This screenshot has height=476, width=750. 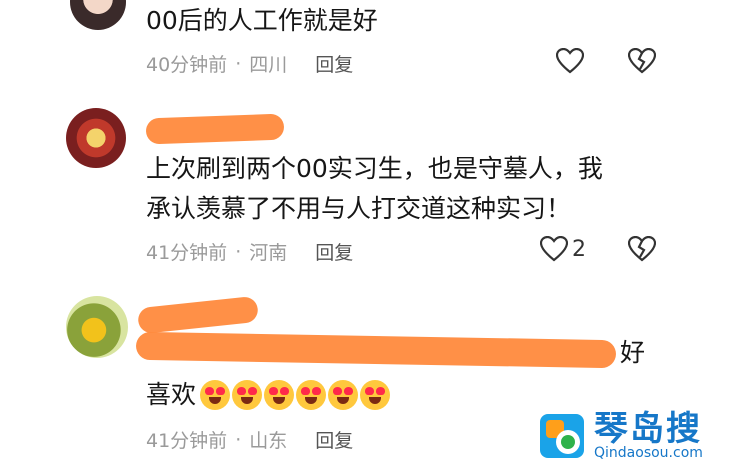 I want to click on comment-text-line-1: 上次刷到两个00实习生，也是守墓人，我, so click(x=374, y=168).